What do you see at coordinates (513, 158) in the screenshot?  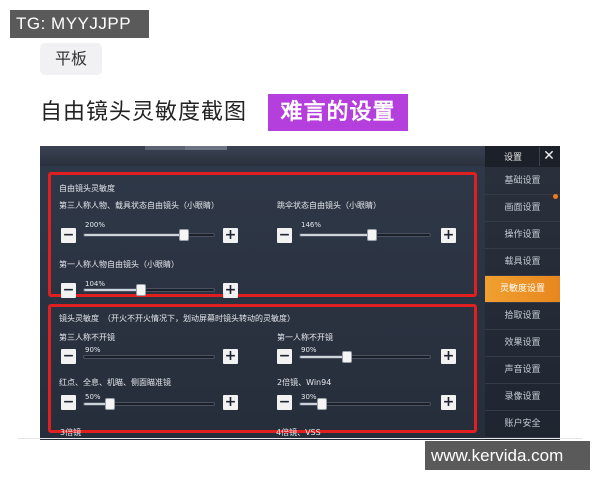 I see `sidebar-title: 设置` at bounding box center [513, 158].